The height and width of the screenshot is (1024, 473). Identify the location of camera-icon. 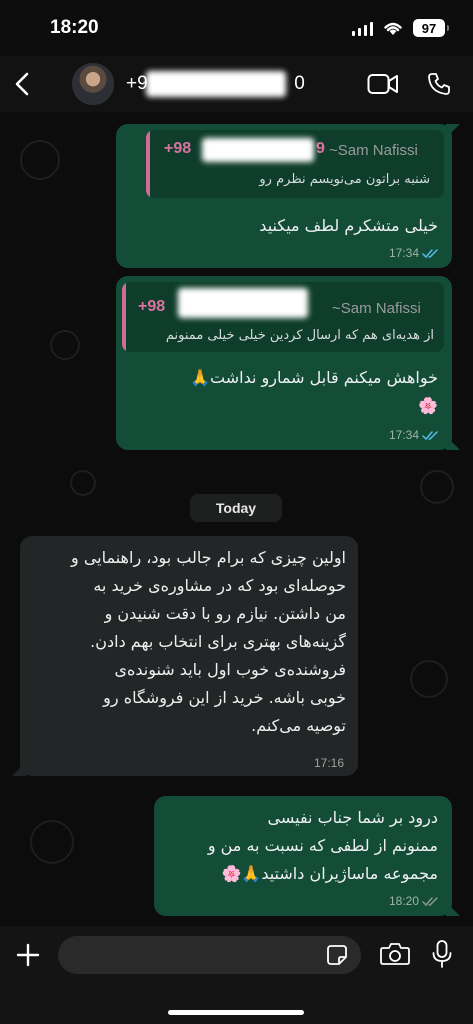
(395, 954).